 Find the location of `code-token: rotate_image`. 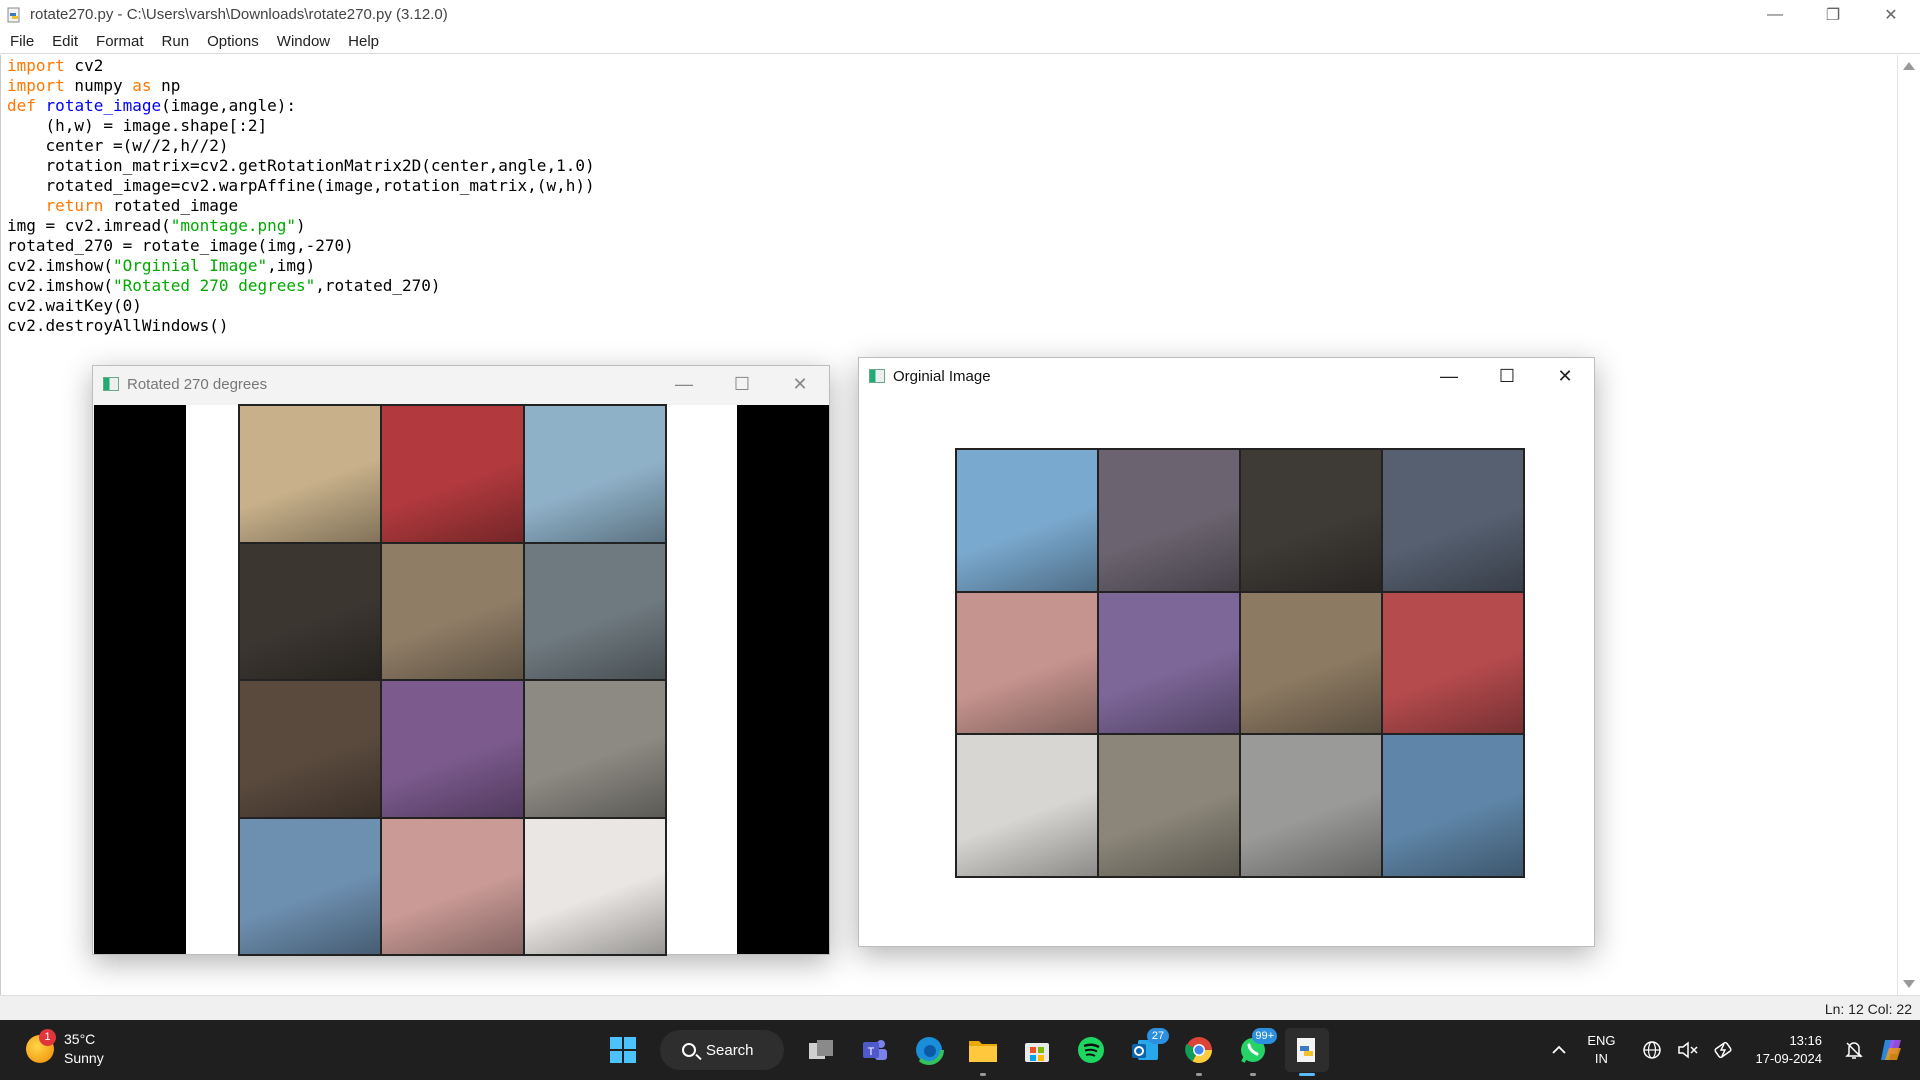

code-token: rotate_image is located at coordinates (103, 105).